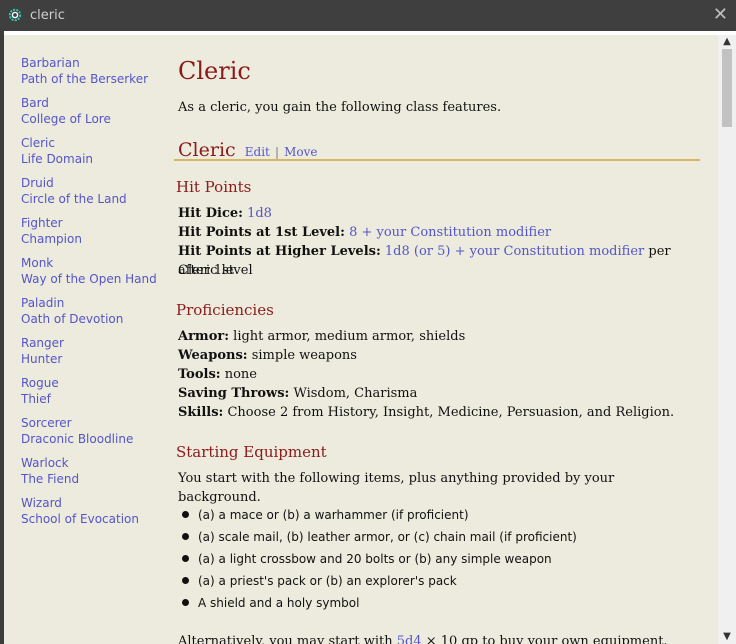 The height and width of the screenshot is (644, 736). Describe the element at coordinates (47, 15) in the screenshot. I see `window-title: cleric` at that location.